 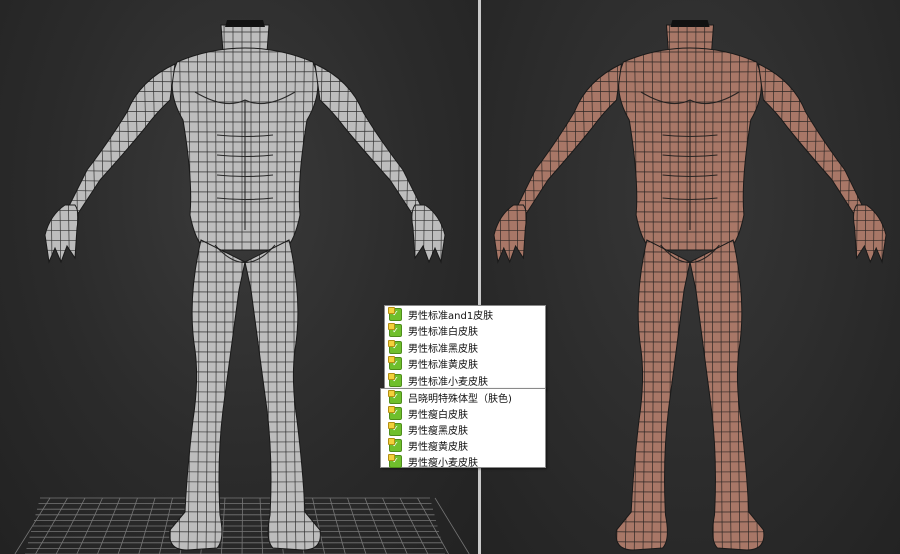 I want to click on list-item: ✓ 男性瘦白皮肤, so click(x=463, y=413).